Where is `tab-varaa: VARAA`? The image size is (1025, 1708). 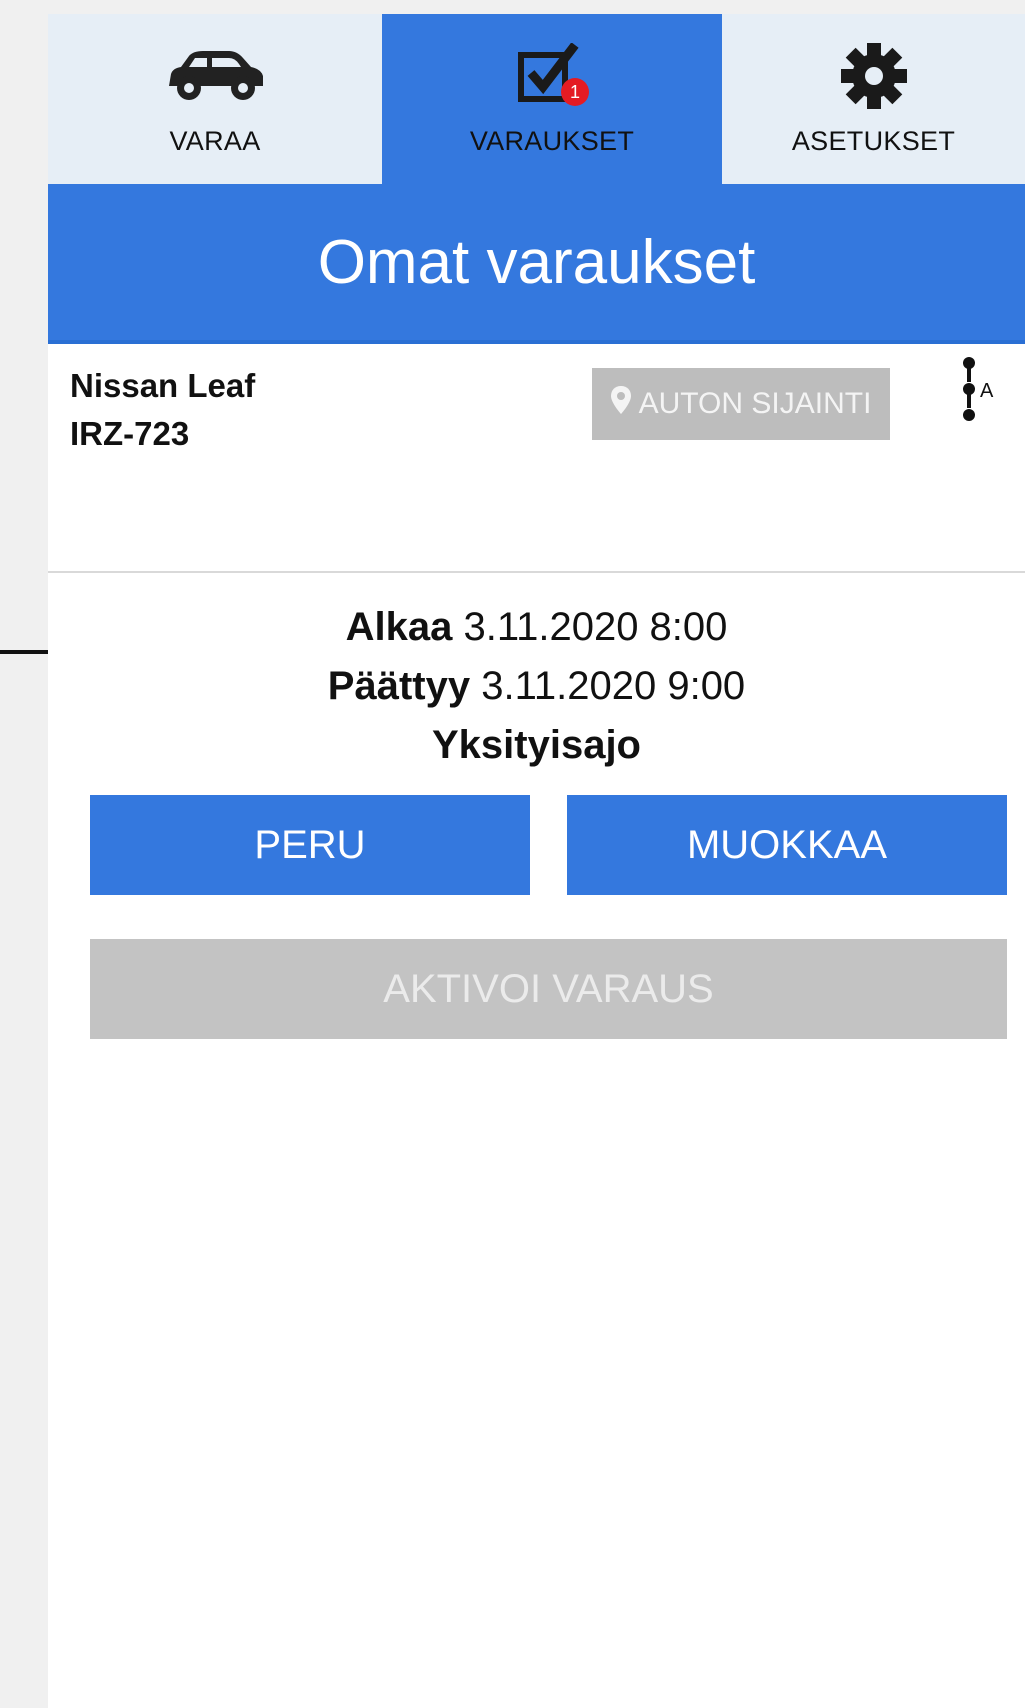
tab-varaa: VARAA is located at coordinates (215, 99).